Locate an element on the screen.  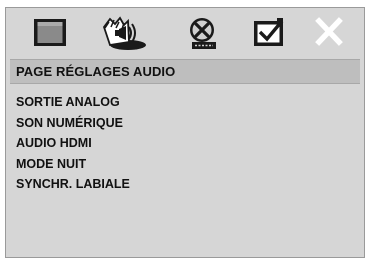
menu-item-hdmi-audio: AUDIO HDMI is located at coordinates (73, 143).